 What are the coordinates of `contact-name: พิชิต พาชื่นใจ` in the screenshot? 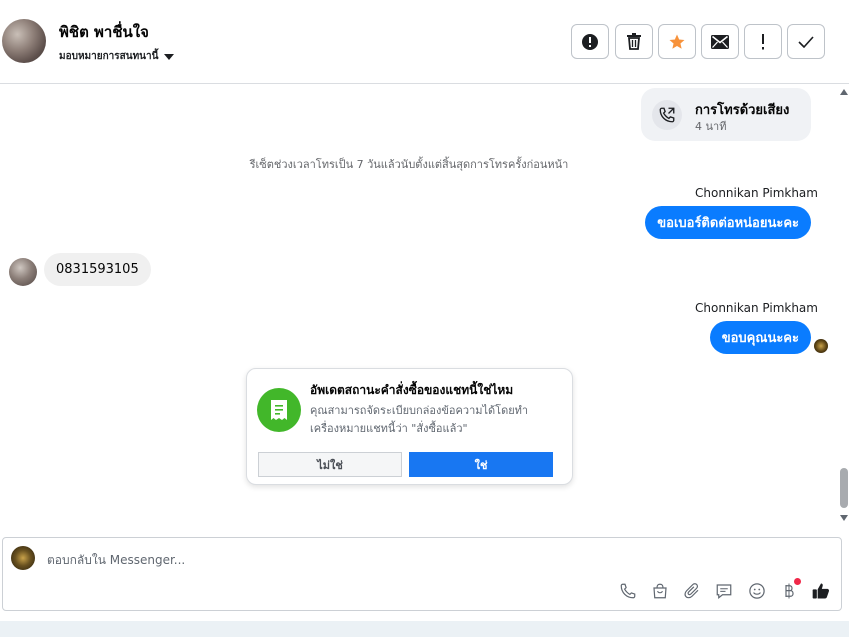 It's located at (104, 32).